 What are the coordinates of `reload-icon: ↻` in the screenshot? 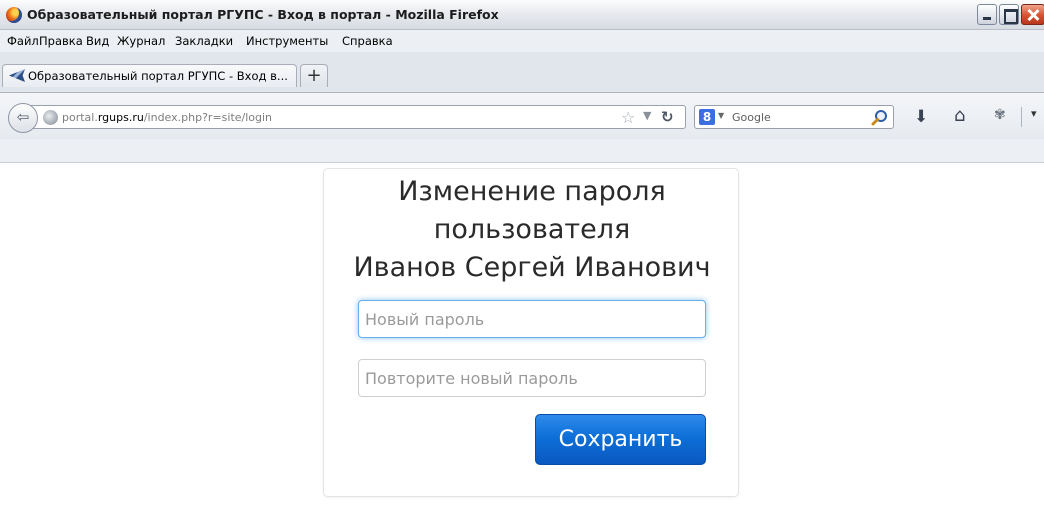 It's located at (667, 117).